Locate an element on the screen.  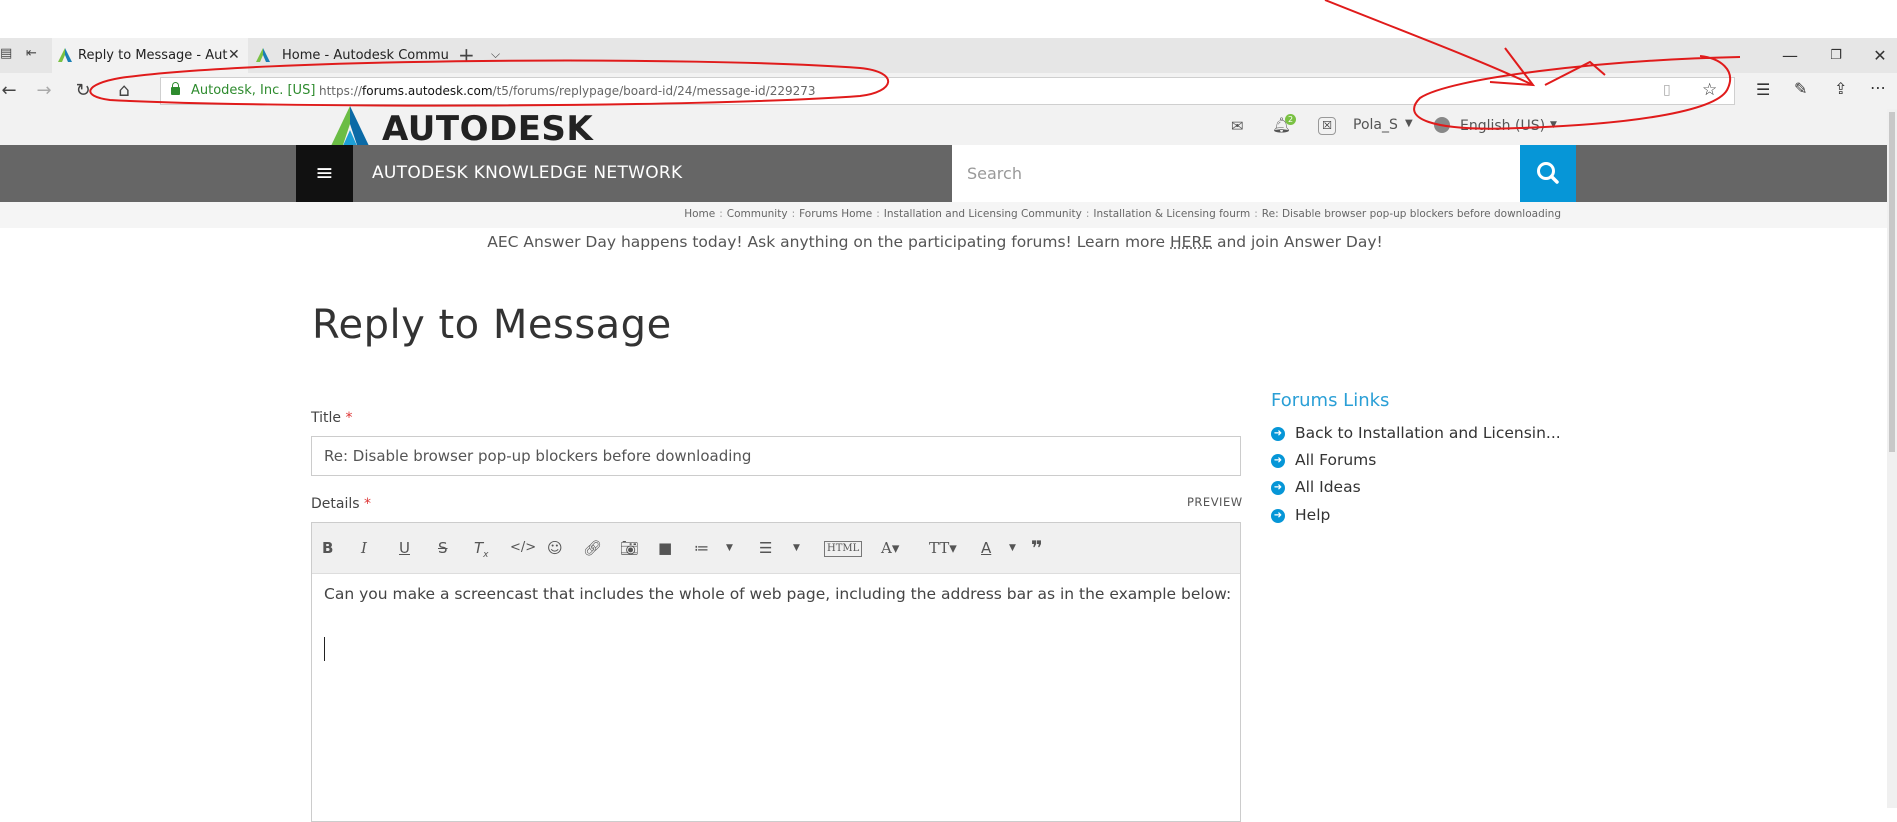
url-domain: forums.autodesk.com is located at coordinates (427, 91).